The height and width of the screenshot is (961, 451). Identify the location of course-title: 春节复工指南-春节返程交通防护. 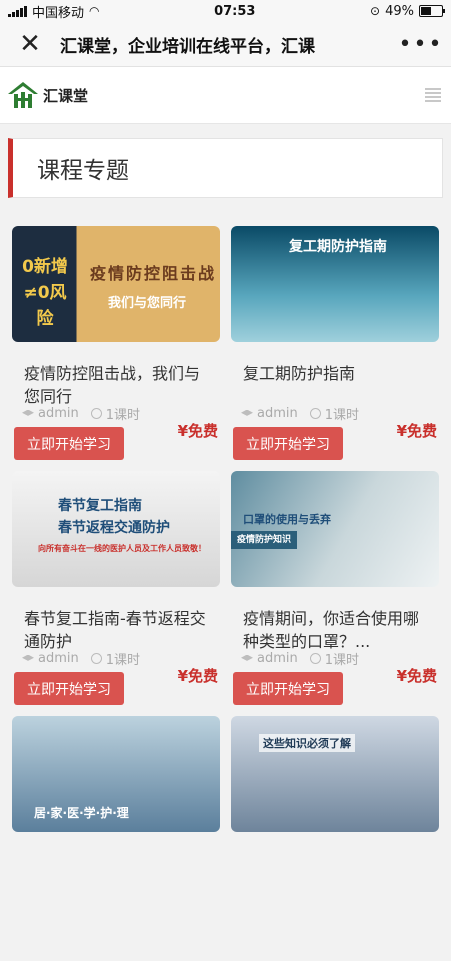
(117, 630).